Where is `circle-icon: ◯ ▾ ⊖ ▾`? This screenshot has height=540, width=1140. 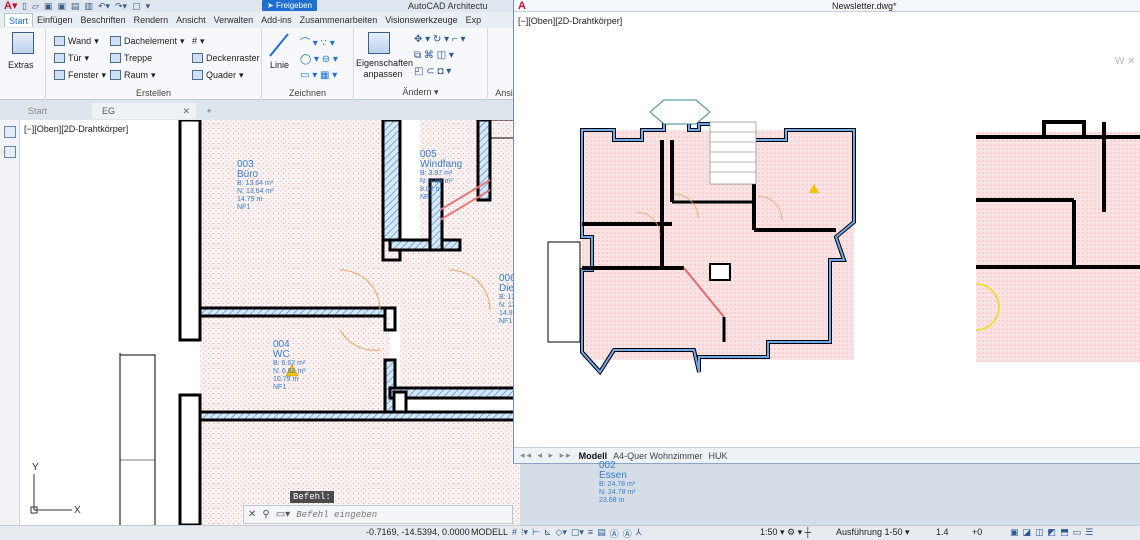
circle-icon: ◯ ▾ ⊖ ▾ is located at coordinates (319, 59).